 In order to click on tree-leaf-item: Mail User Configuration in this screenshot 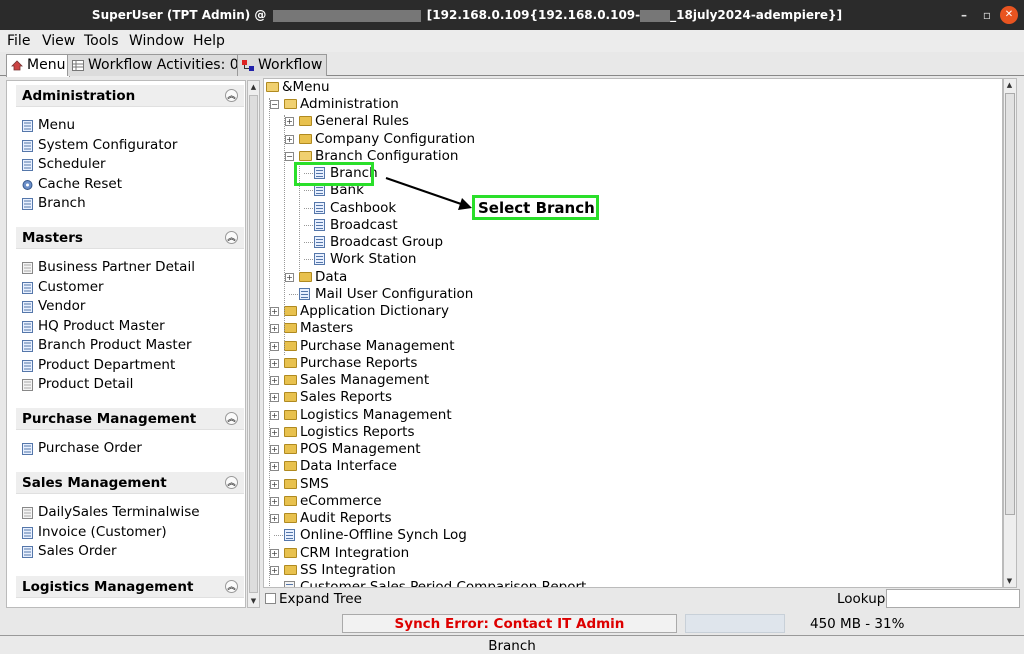, I will do `click(616, 294)`.